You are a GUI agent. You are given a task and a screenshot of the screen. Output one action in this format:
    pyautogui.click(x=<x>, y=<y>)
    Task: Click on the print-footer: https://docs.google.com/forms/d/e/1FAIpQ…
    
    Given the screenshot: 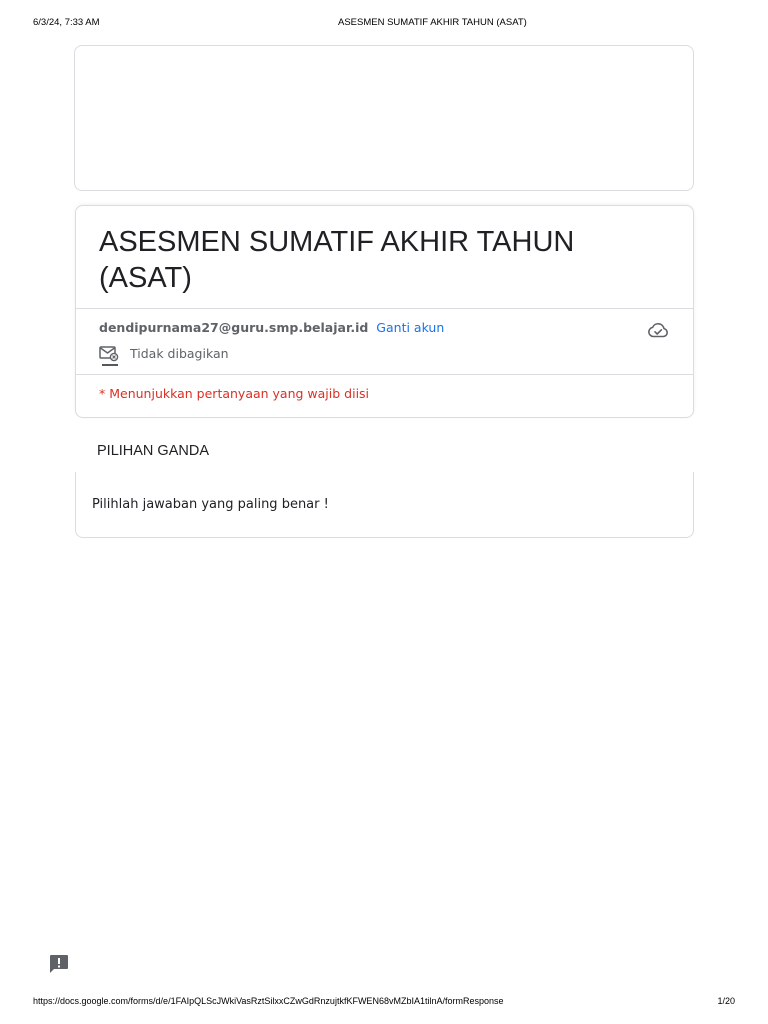 What is the action you would take?
    pyautogui.click(x=384, y=1002)
    